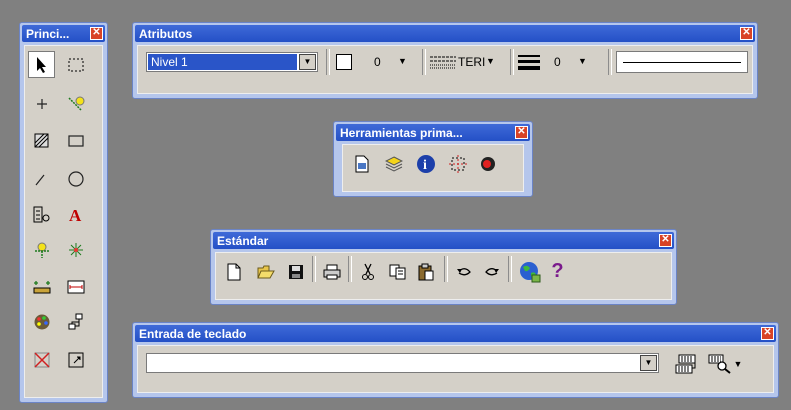  I want to click on atributos-bar: Nivel 1 ▼ 0 ▼ TERI ▼ 0 ▼, so click(445, 69).